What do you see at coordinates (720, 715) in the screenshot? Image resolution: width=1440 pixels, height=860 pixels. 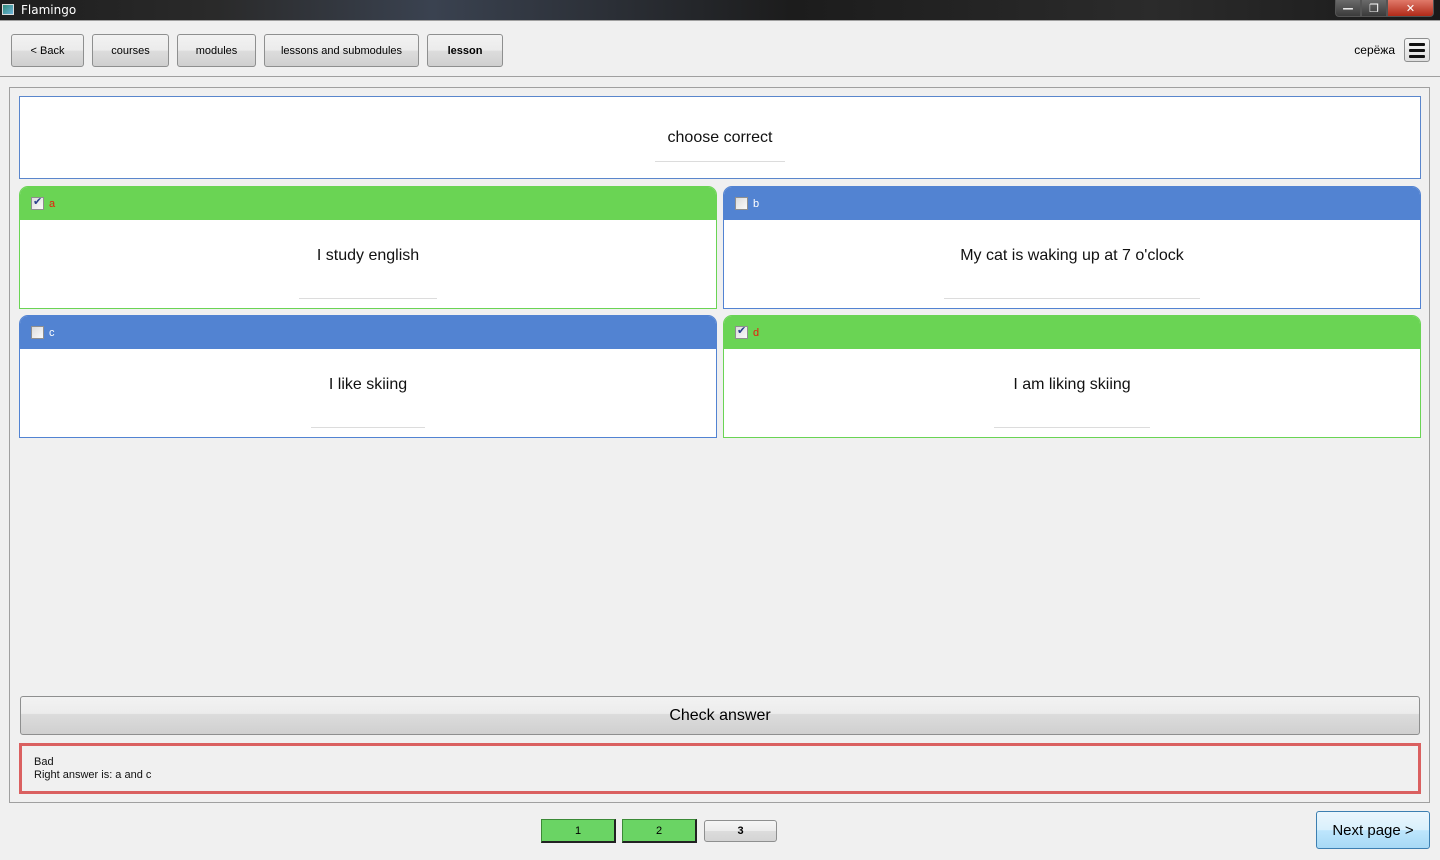 I see `check-answer-button: Check answer` at bounding box center [720, 715].